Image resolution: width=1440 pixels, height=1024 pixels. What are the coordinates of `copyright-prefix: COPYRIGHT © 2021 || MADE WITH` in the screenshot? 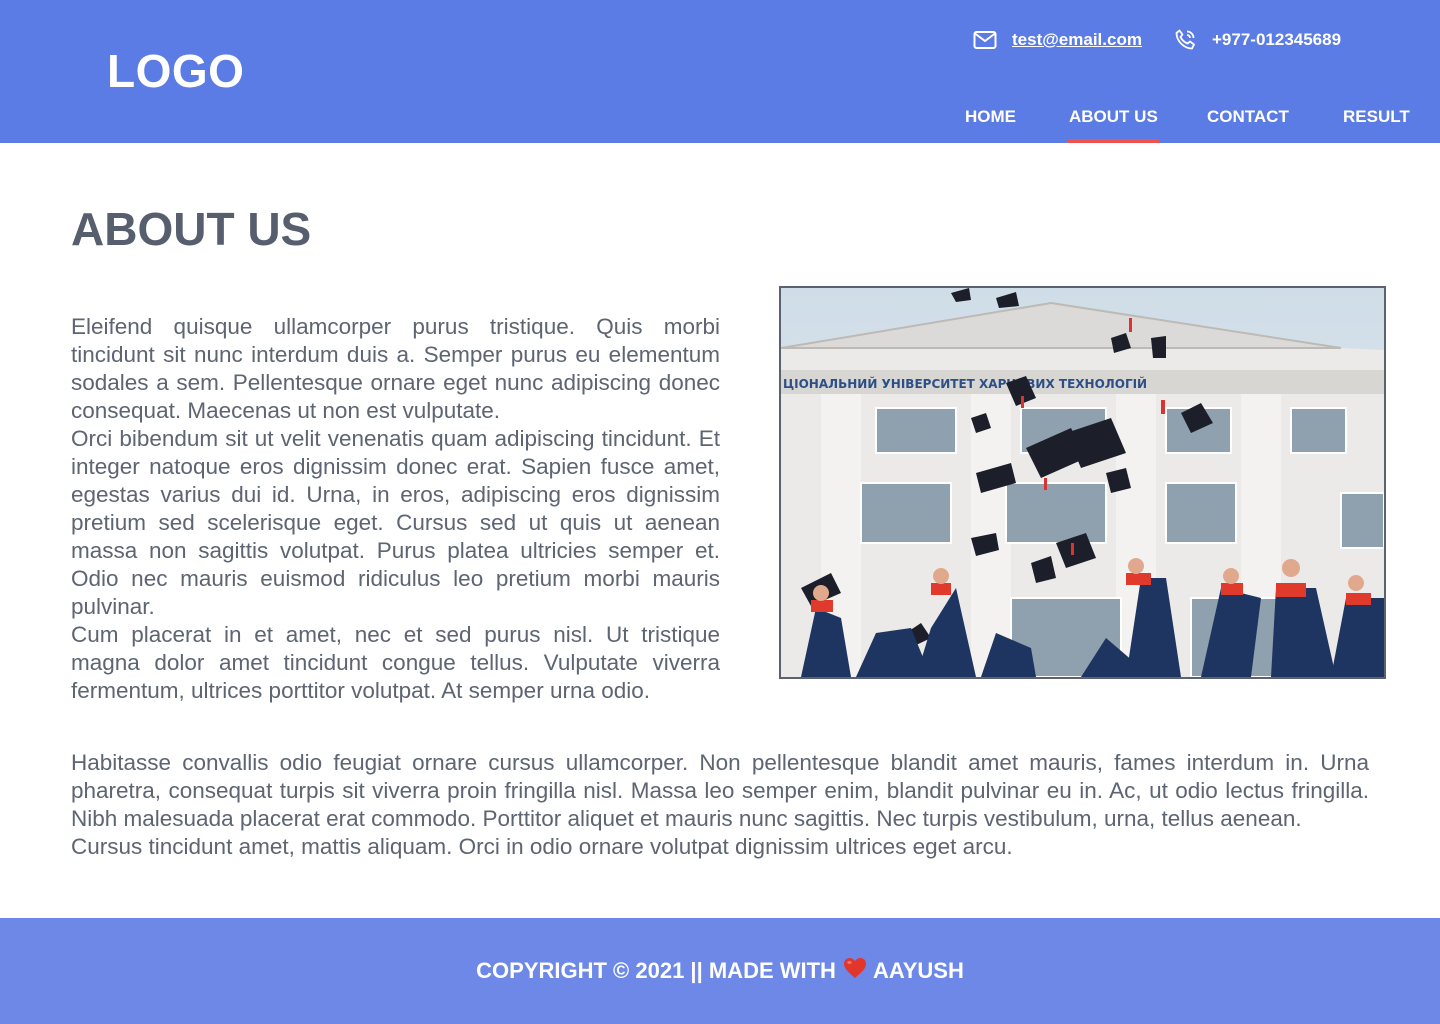 It's located at (656, 970).